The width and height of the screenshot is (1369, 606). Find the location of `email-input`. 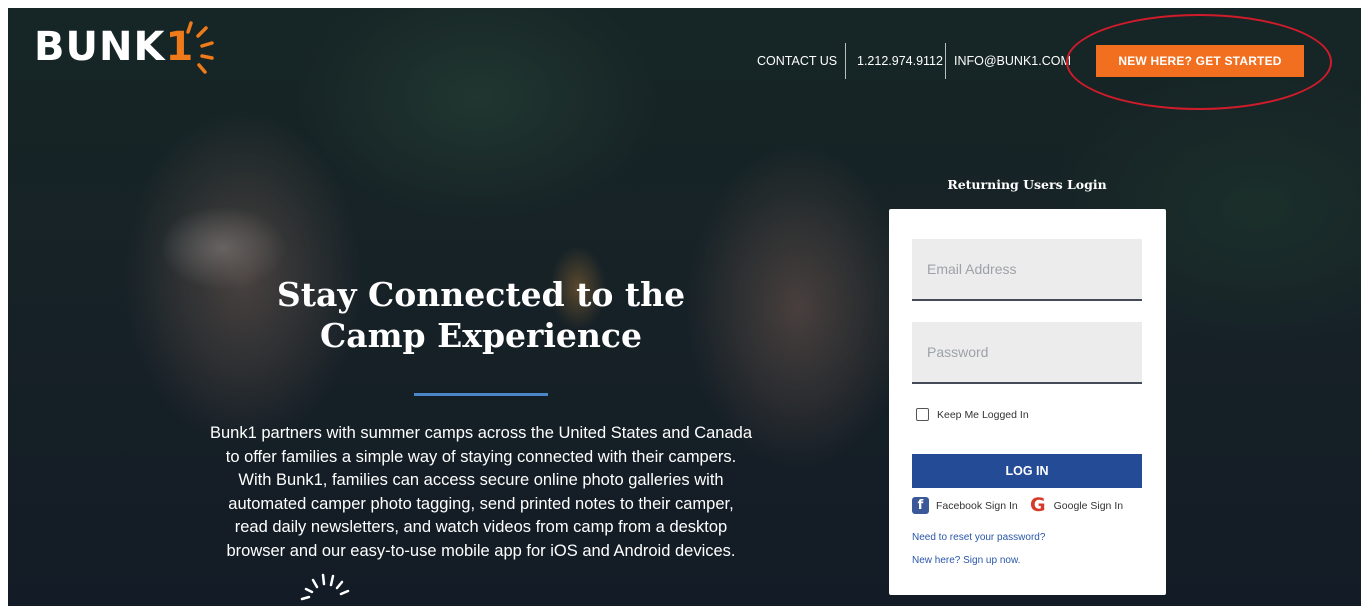

email-input is located at coordinates (1027, 269).